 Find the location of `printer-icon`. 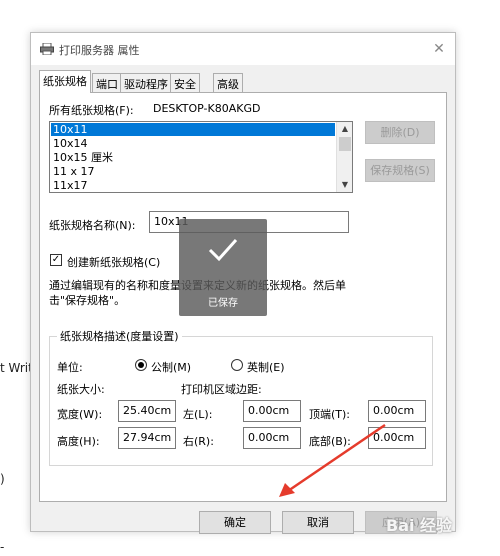

printer-icon is located at coordinates (47, 49).